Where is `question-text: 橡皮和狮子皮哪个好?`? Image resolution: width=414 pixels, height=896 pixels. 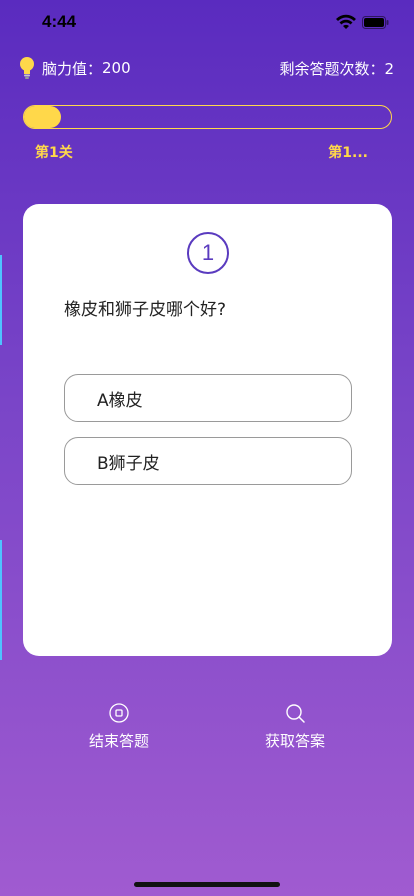
question-text: 橡皮和狮子皮哪个好? is located at coordinates (145, 310).